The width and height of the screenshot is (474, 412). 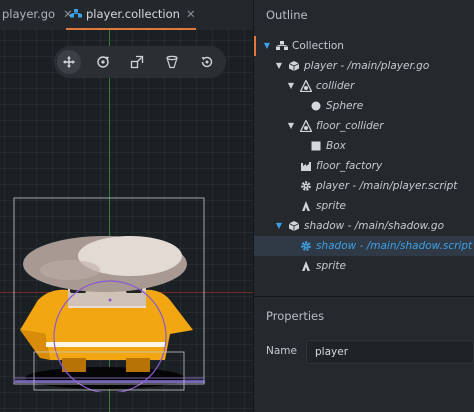 I want to click on outline-item-shadow-go: ▼ shadow - /main/shadow.go, so click(x=364, y=226).